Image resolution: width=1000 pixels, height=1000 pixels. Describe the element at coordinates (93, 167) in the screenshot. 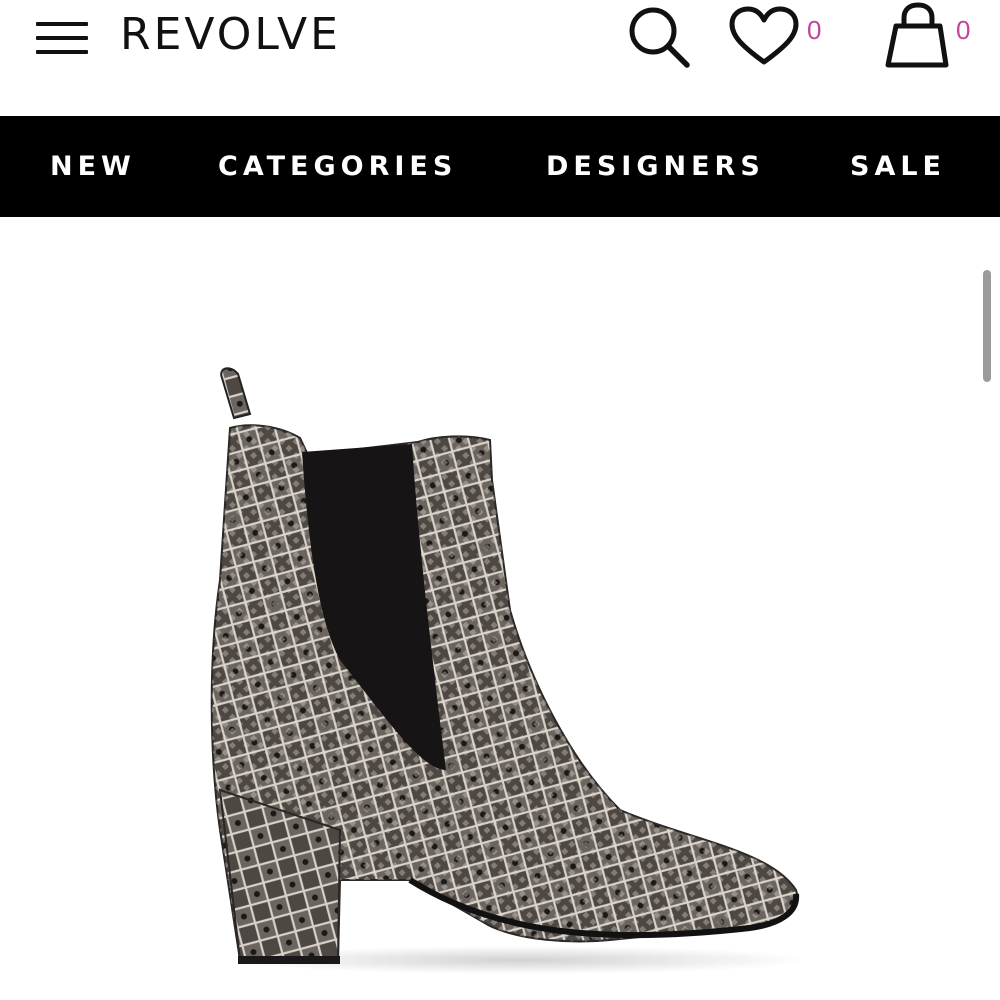

I see `nav-item-new: NEW` at that location.